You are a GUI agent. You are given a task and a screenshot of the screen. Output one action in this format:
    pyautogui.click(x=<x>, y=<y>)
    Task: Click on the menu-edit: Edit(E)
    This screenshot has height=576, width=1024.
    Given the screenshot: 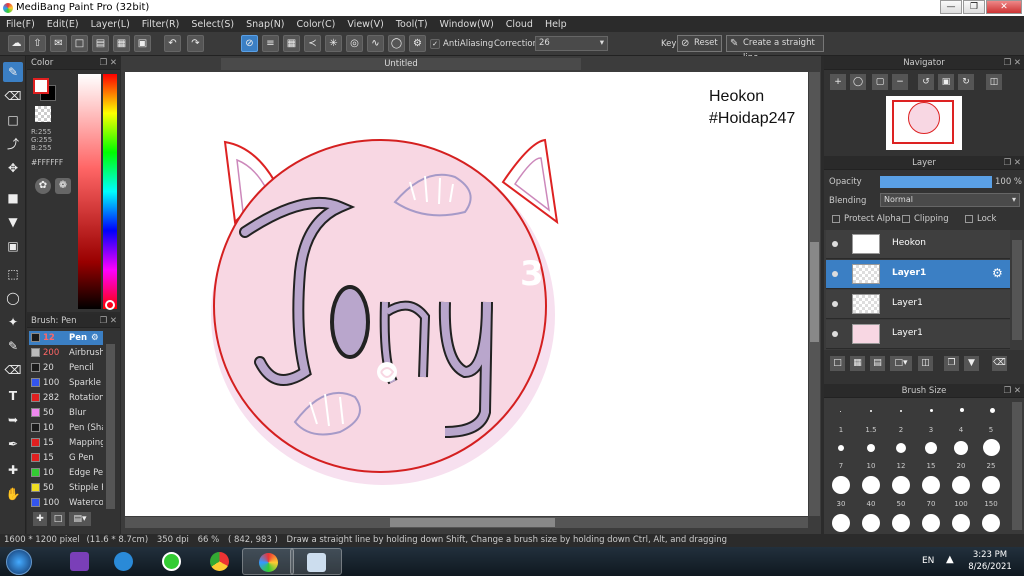 What is the action you would take?
    pyautogui.click(x=63, y=24)
    